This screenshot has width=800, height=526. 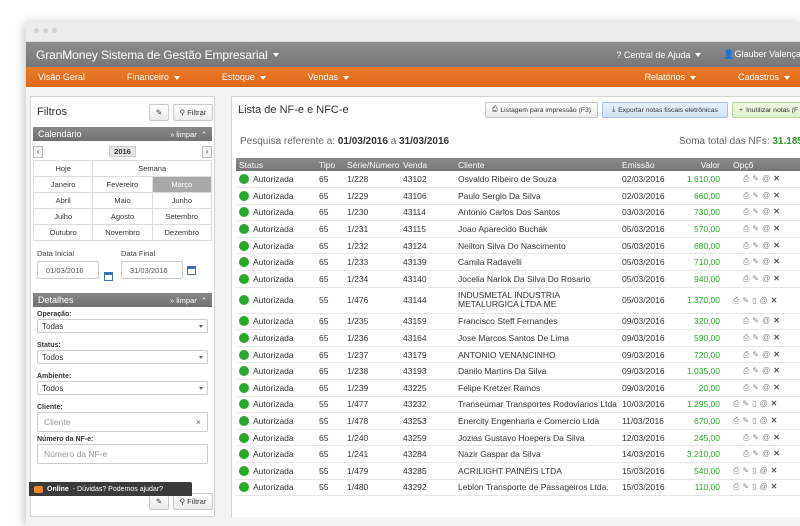 What do you see at coordinates (153, 77) in the screenshot?
I see `menu-item-1: Financeiro` at bounding box center [153, 77].